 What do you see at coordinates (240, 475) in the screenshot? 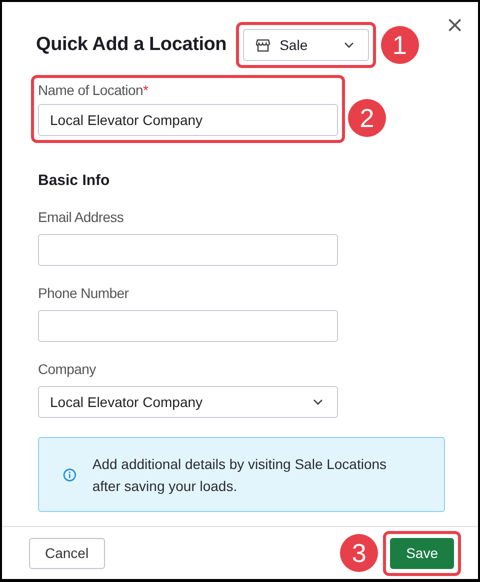
I see `info-text: Add additional details by visiting Sale Locations after saving your loads.` at bounding box center [240, 475].